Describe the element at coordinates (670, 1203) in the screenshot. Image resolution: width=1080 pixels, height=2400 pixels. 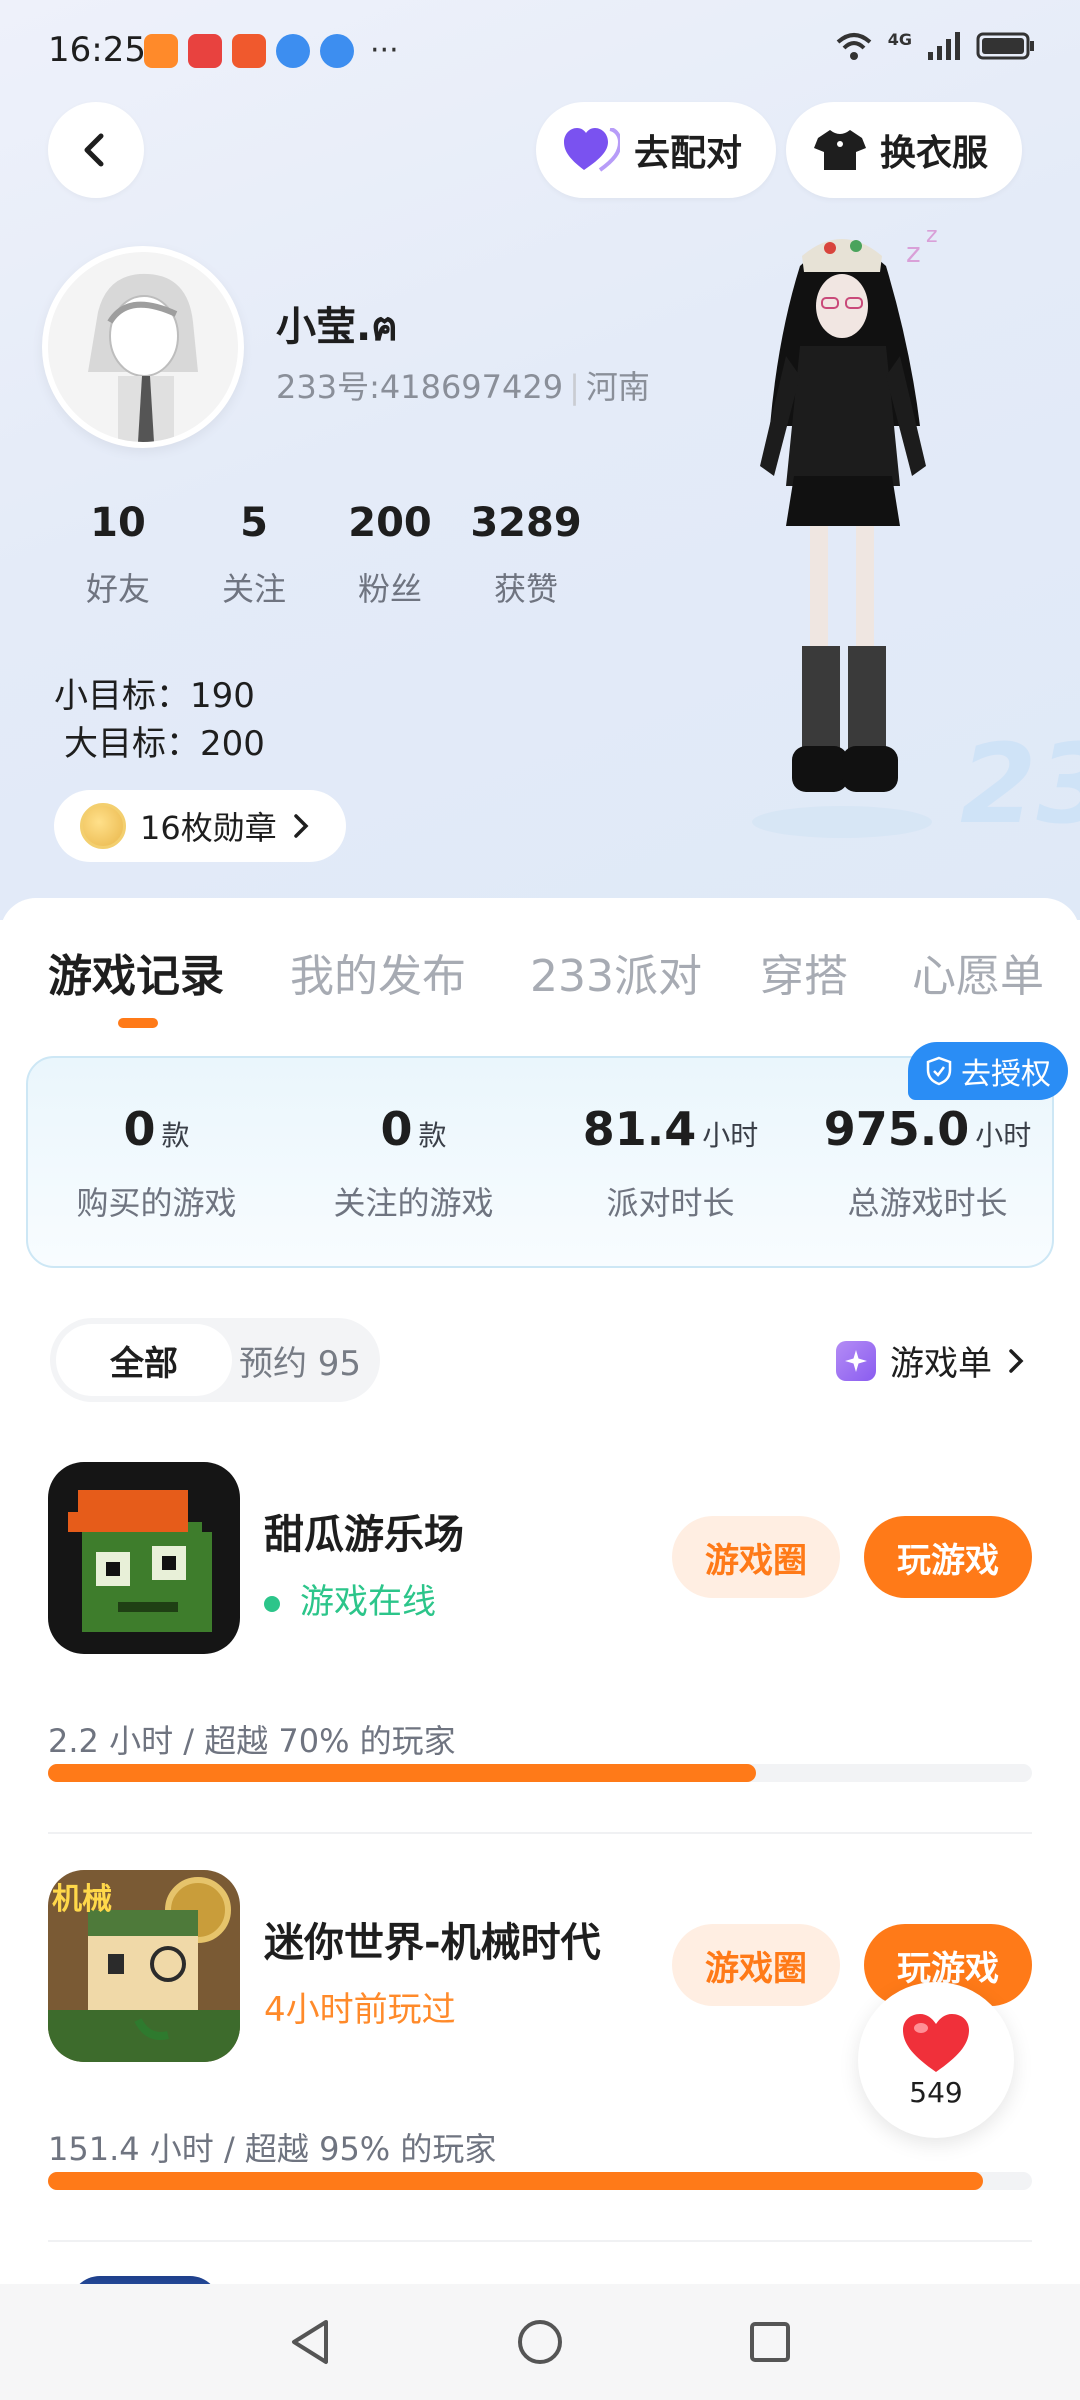
I see `summary-label: 派对时长` at that location.